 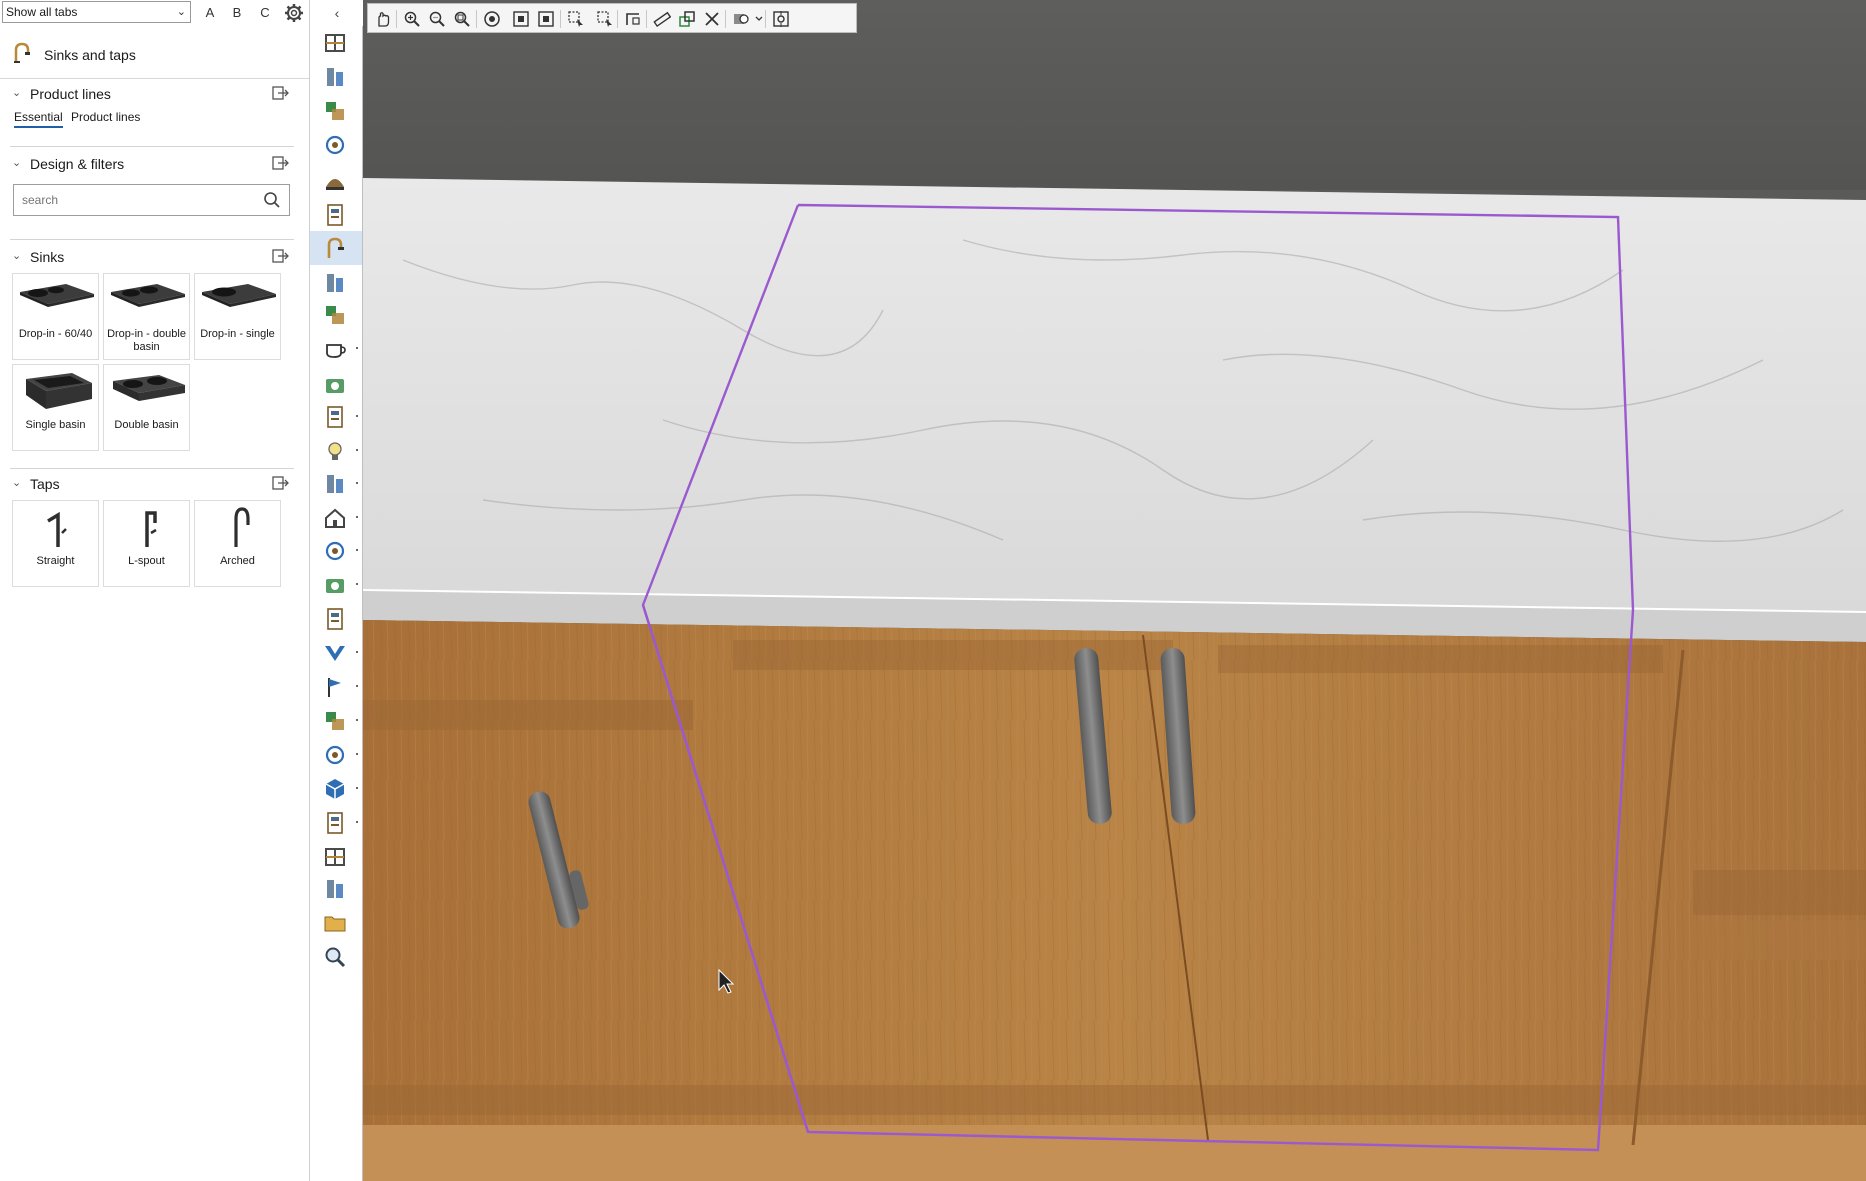 I want to click on lighting-icon, so click(x=336, y=451).